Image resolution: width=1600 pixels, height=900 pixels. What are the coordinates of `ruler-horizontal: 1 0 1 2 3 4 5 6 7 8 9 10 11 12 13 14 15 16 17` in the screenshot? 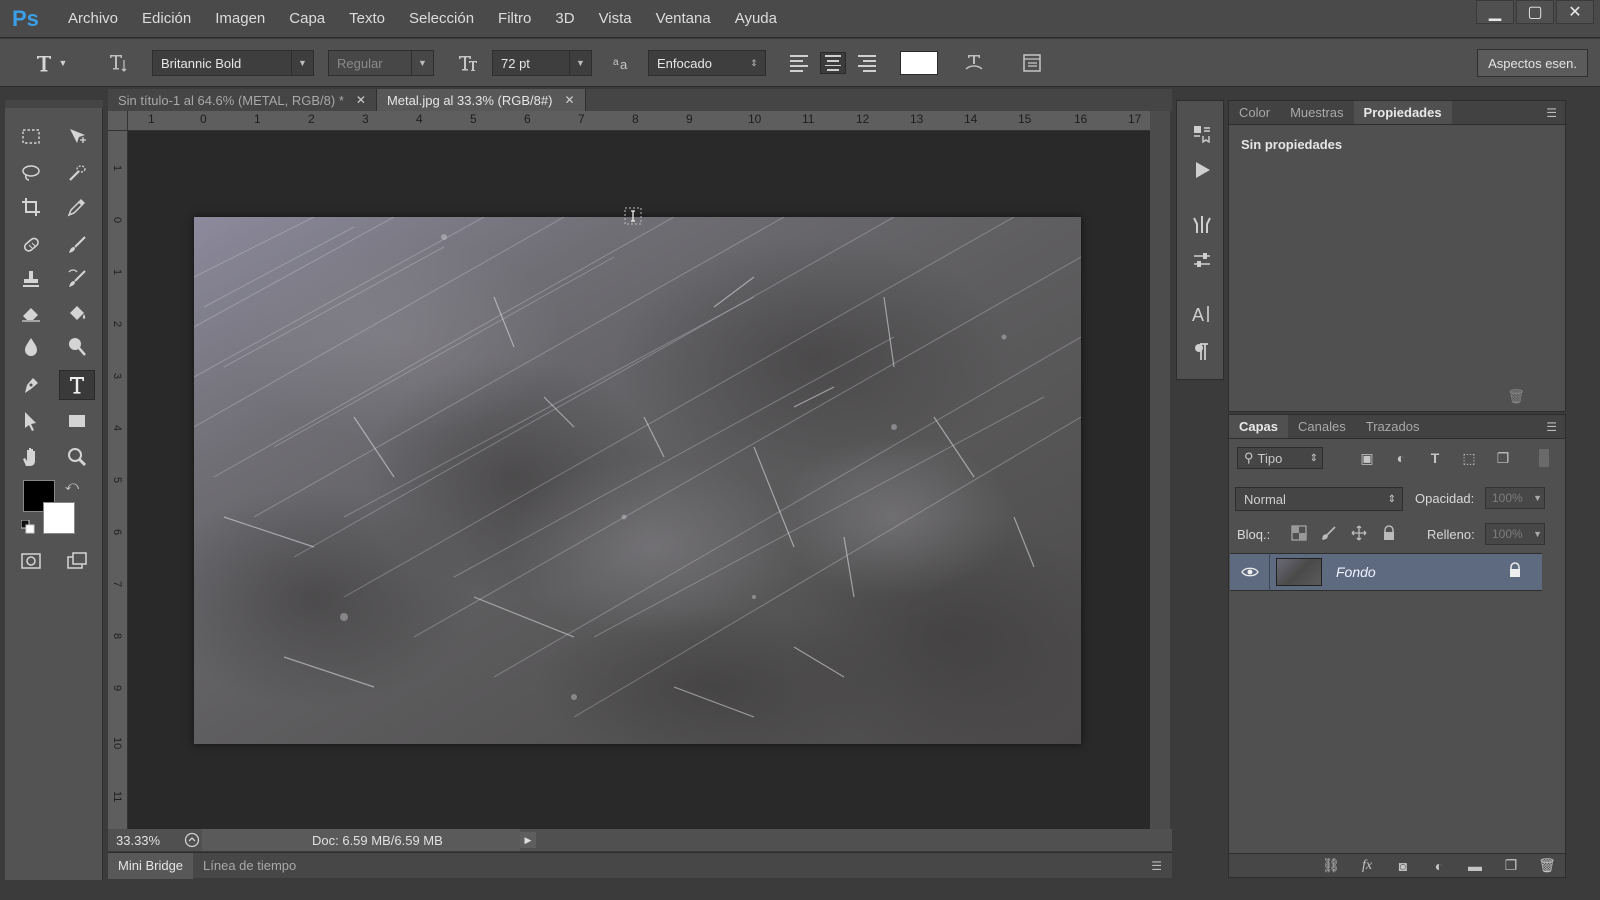 It's located at (639, 121).